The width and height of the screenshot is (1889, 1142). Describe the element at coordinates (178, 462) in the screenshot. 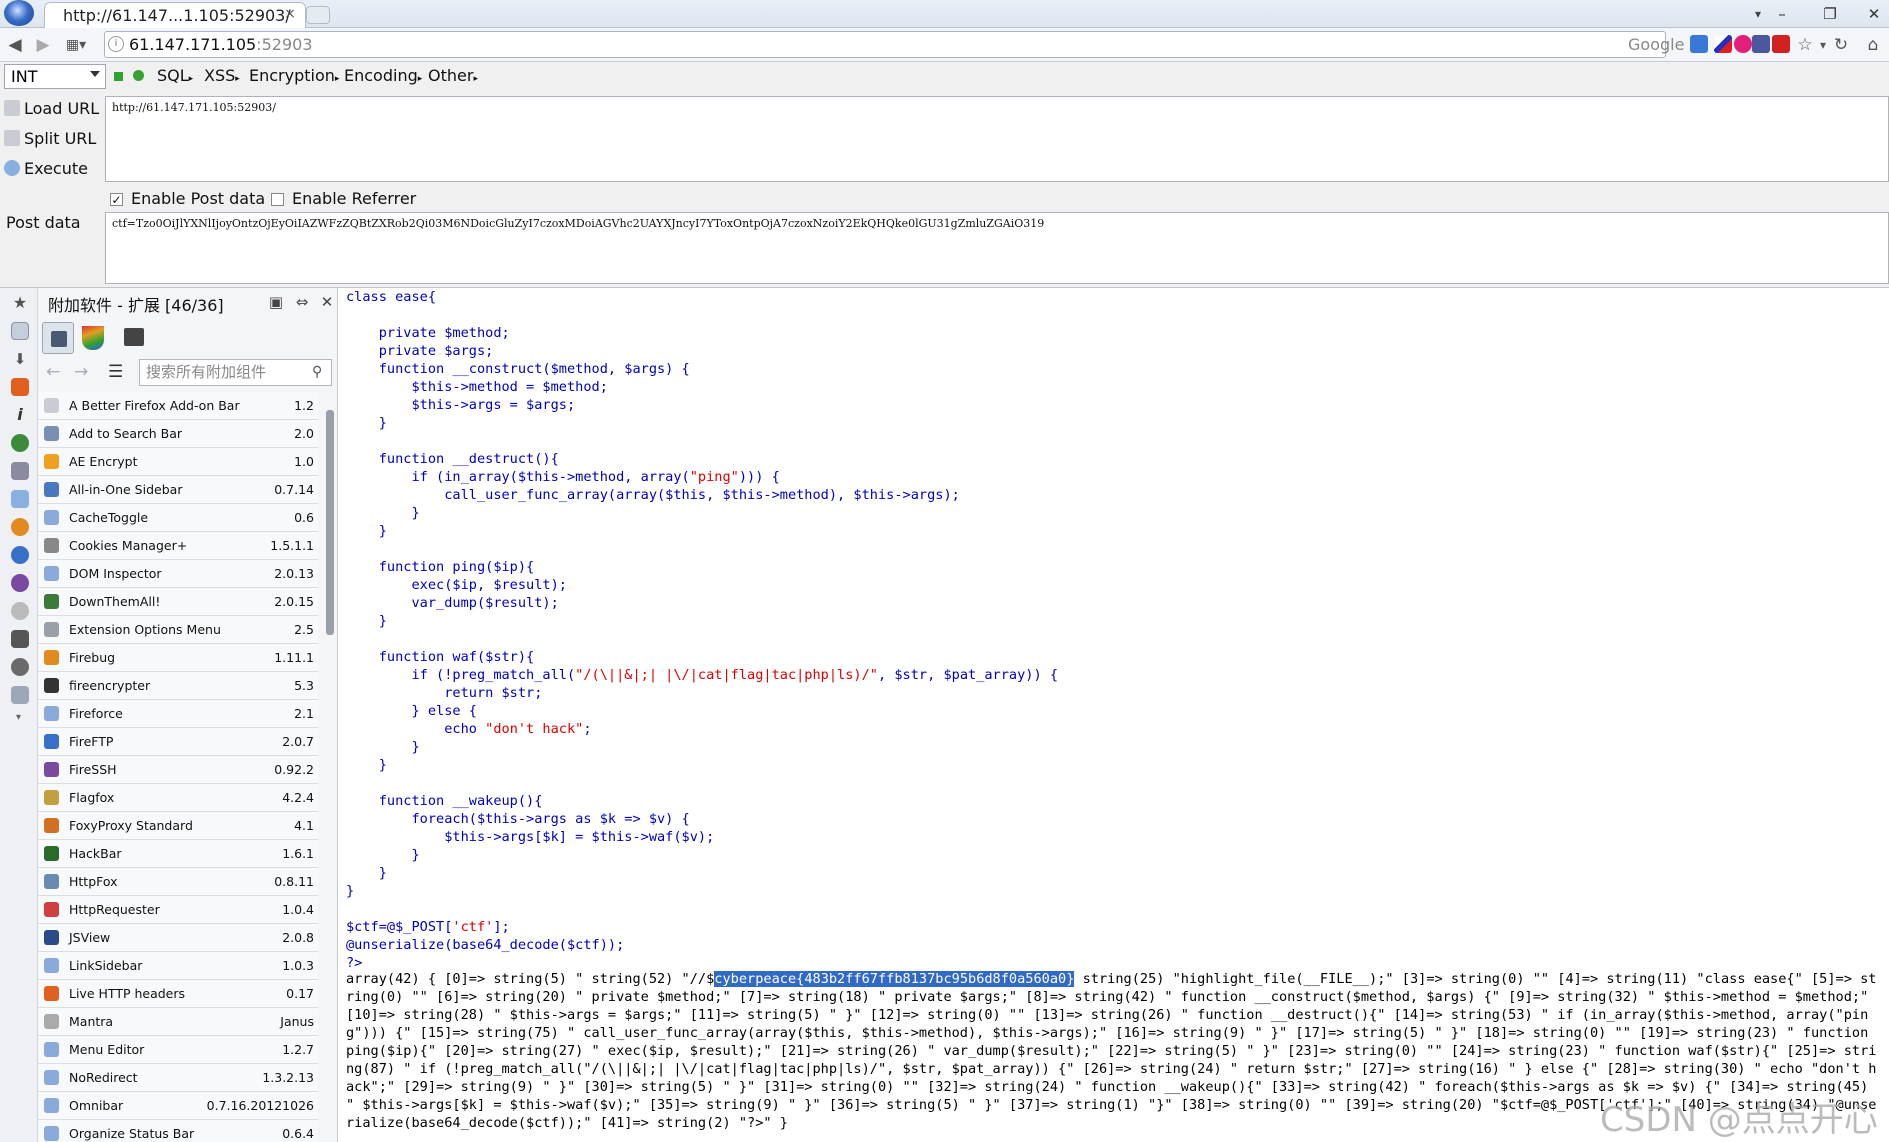

I see `addon-row: AE Encrypt 1.0` at that location.